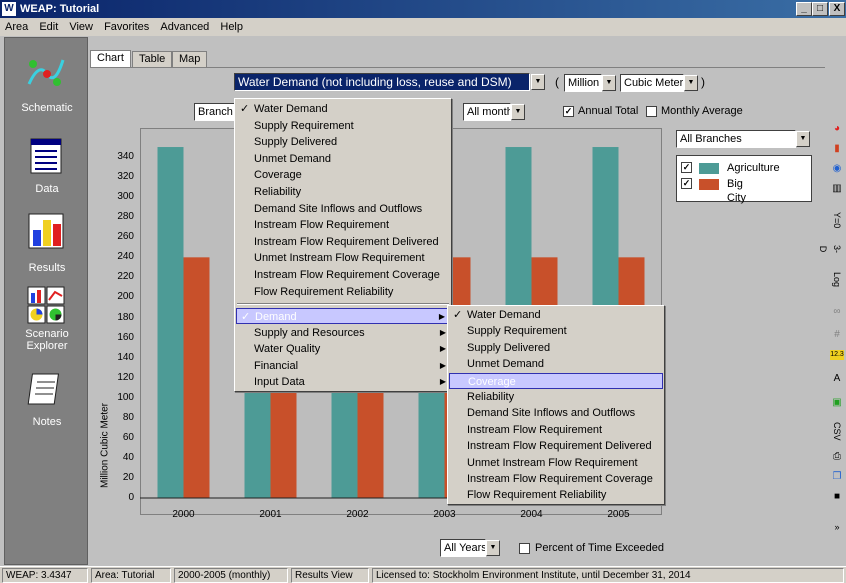 The width and height of the screenshot is (846, 583). What do you see at coordinates (837, 129) in the screenshot?
I see `pie-chart-icon: ◕` at bounding box center [837, 129].